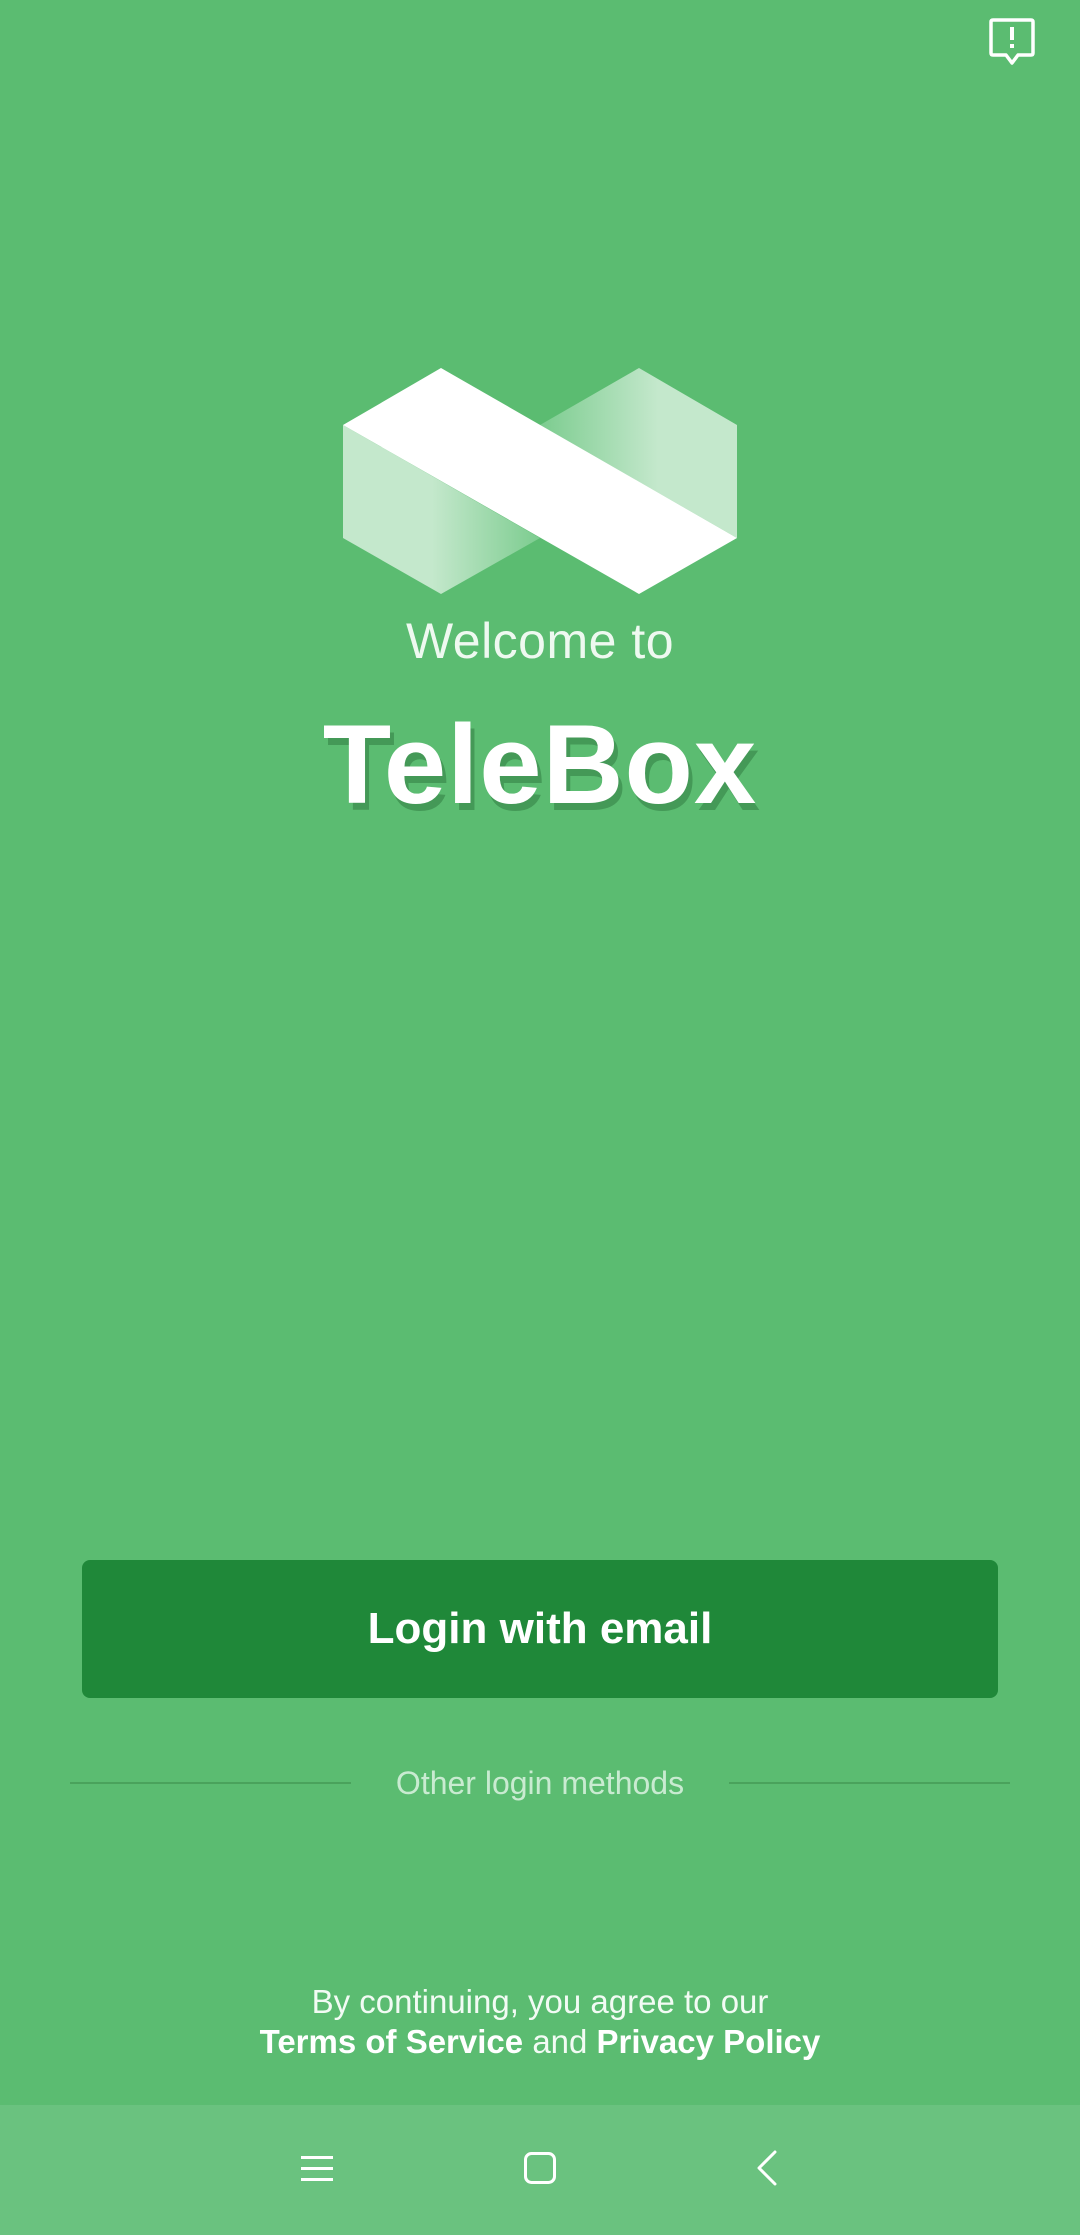 Image resolution: width=1080 pixels, height=2235 pixels. What do you see at coordinates (540, 641) in the screenshot?
I see `welcome-text: Welcome to` at bounding box center [540, 641].